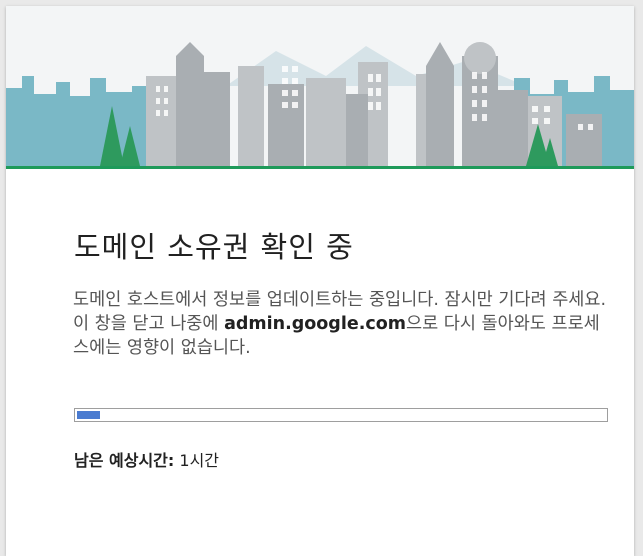  What do you see at coordinates (320, 167) in the screenshot?
I see `banner-ground-line` at bounding box center [320, 167].